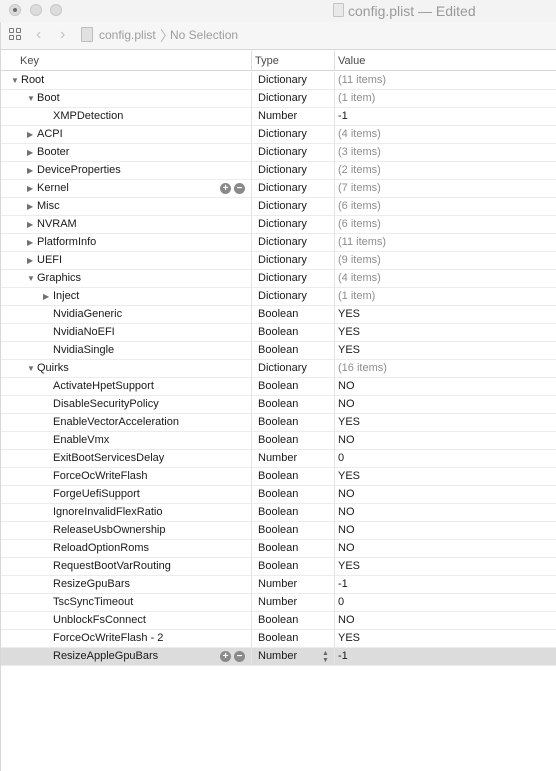  Describe the element at coordinates (116, 422) in the screenshot. I see `row-key: EnableVectorAcceleration` at that location.